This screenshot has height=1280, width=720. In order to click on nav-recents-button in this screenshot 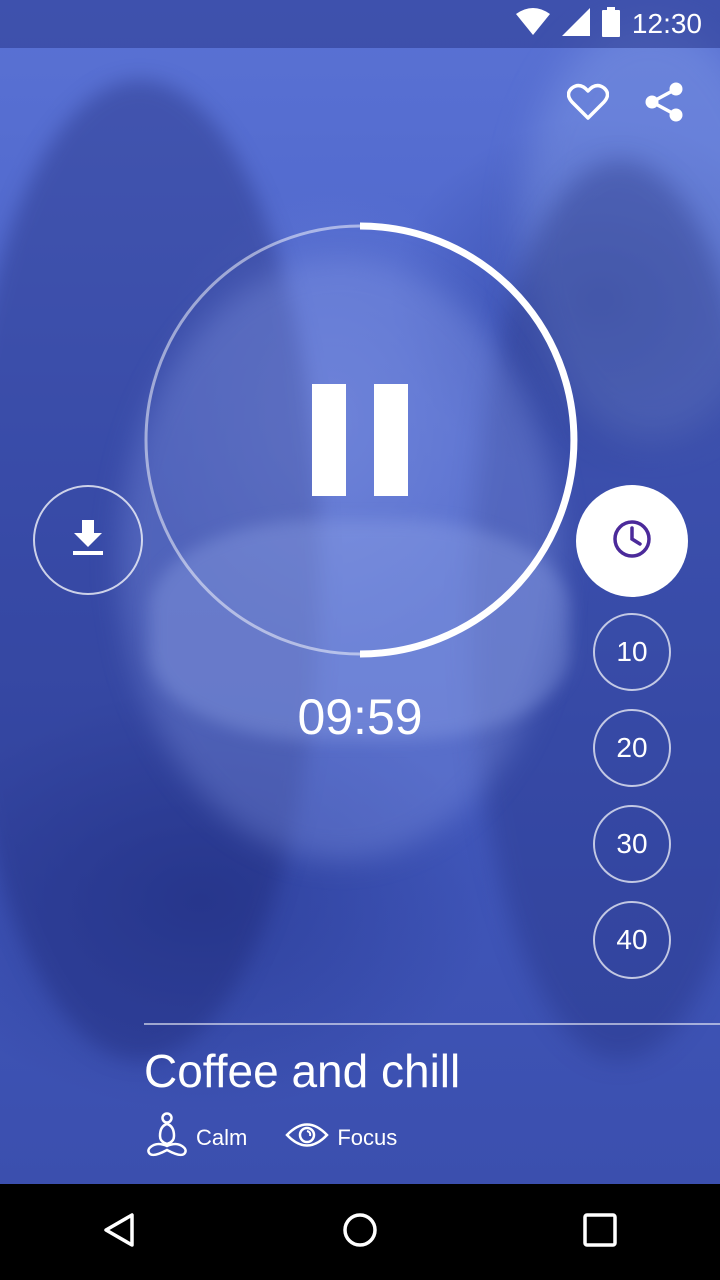, I will do `click(600, 1232)`.